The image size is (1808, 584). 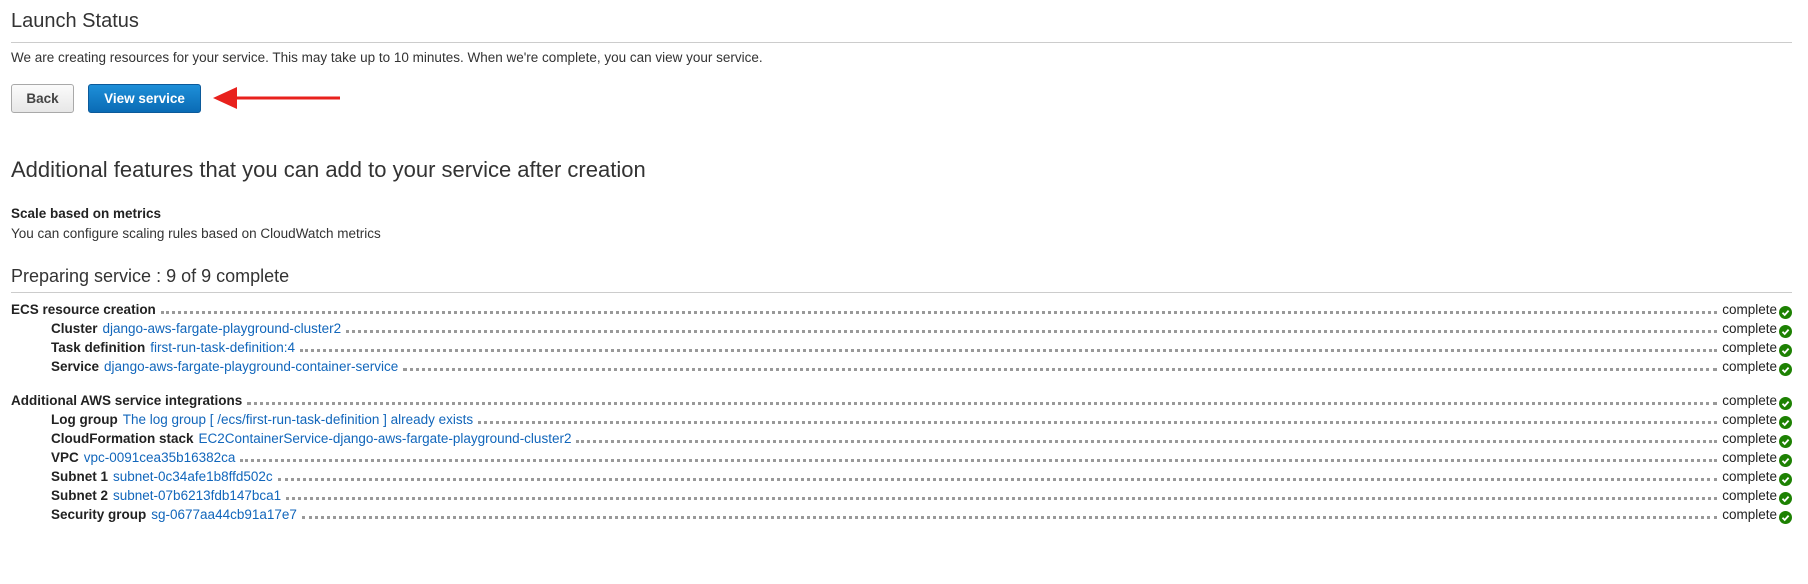 I want to click on row-label: Subnet 2, so click(x=80, y=495).